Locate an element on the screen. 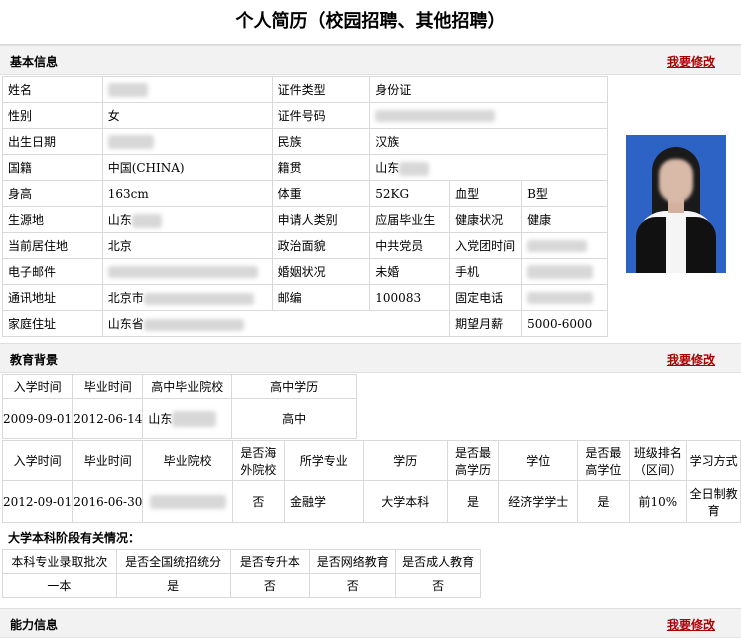 This screenshot has height=638, width=741. label: 申请人类别 is located at coordinates (321, 219).